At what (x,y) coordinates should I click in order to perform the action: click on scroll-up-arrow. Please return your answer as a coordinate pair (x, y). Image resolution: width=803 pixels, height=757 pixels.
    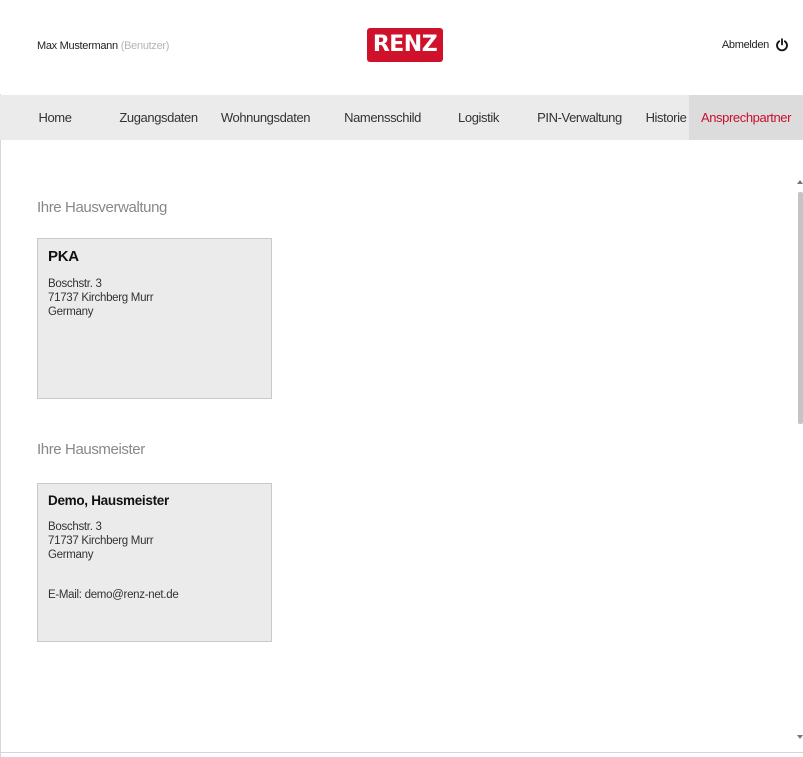
    Looking at the image, I should click on (800, 182).